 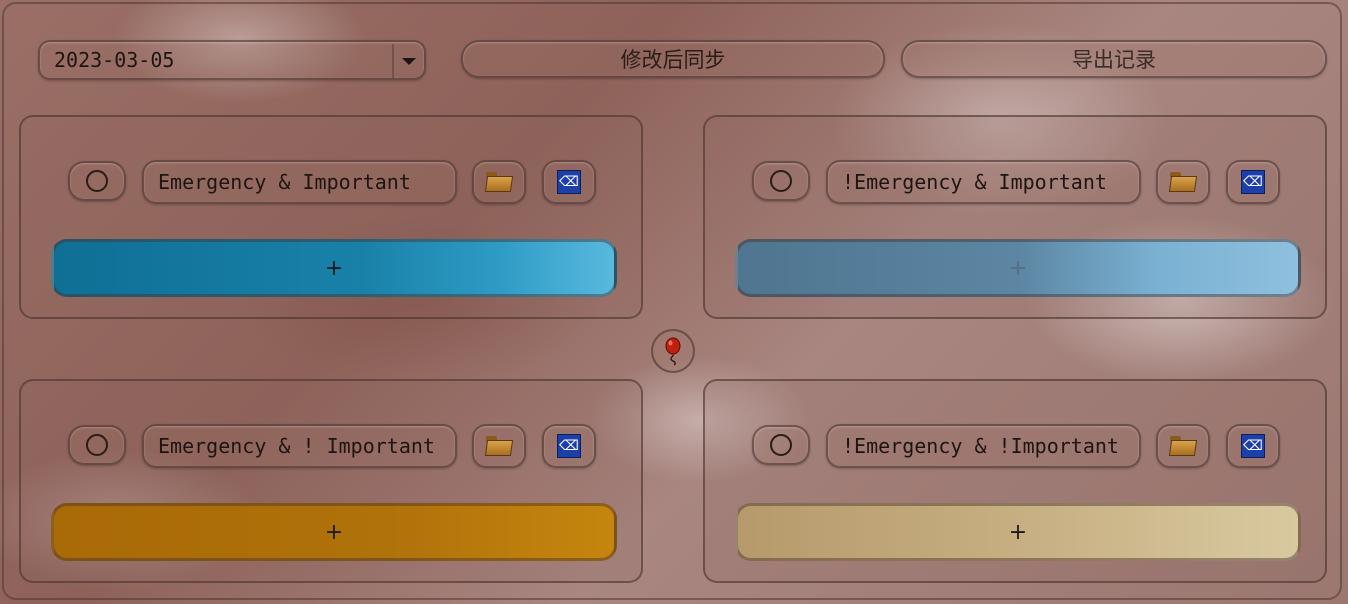 I want to click on balloon-icon, so click(x=673, y=351).